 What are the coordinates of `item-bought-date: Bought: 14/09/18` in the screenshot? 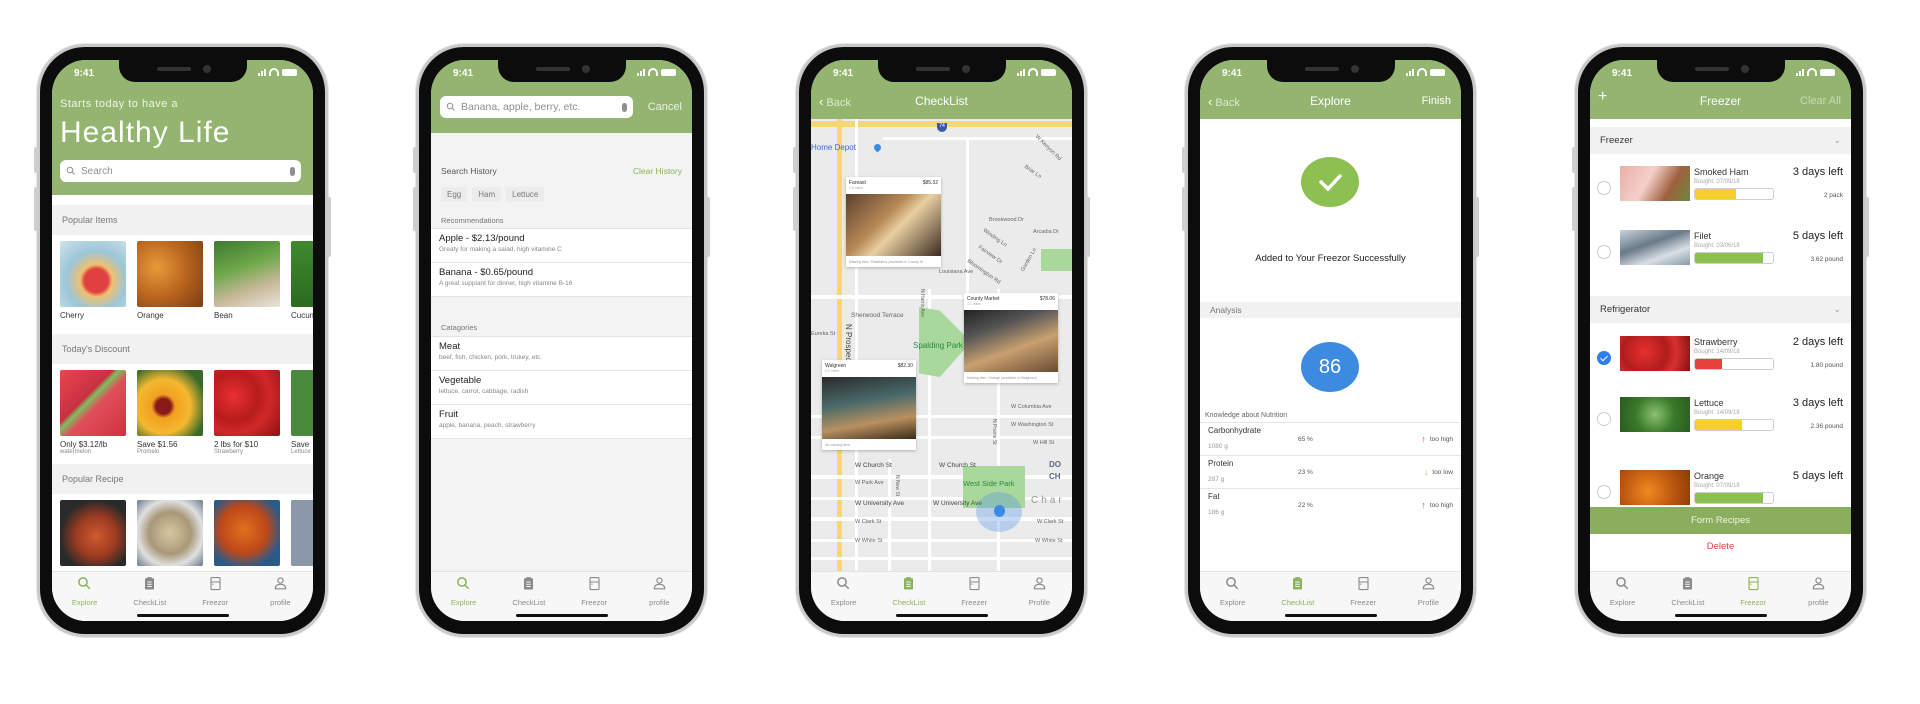 It's located at (1717, 352).